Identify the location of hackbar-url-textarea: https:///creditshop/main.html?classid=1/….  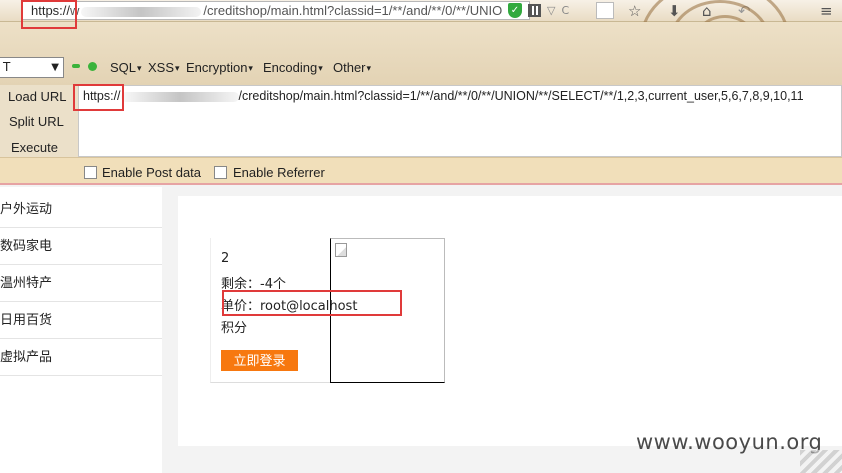
(460, 121).